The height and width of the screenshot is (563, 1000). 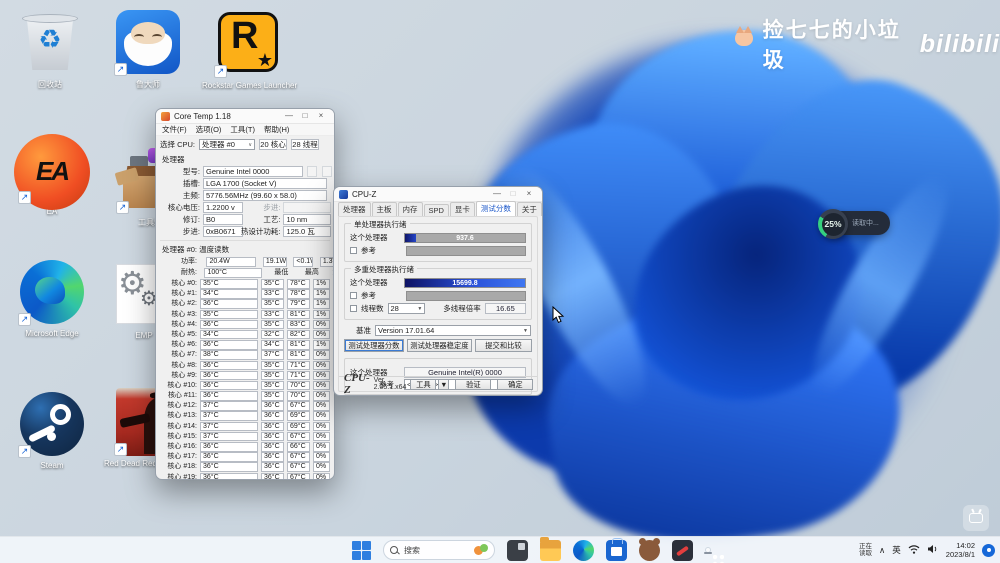 I want to click on chevron-down-icon: ∨, so click(x=250, y=144).